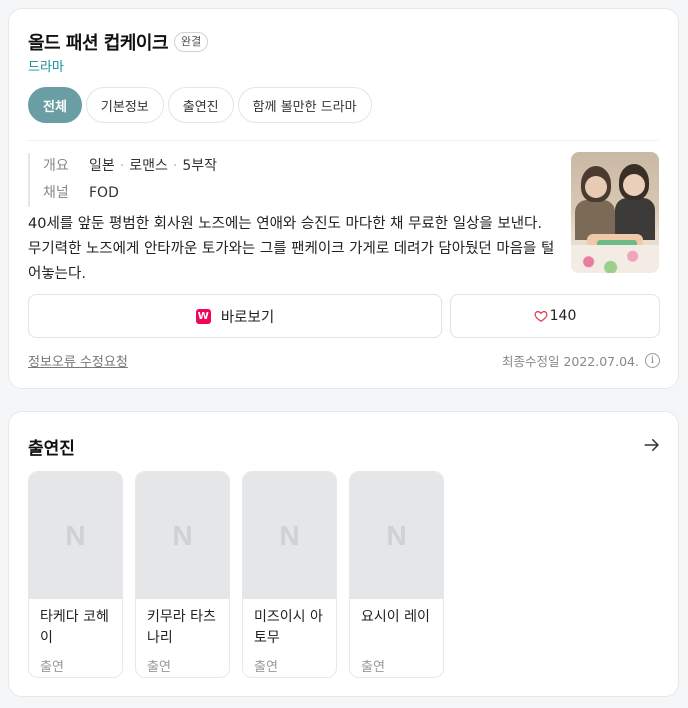 The image size is (688, 708). Describe the element at coordinates (563, 316) in the screenshot. I see `like-count: 140` at that location.